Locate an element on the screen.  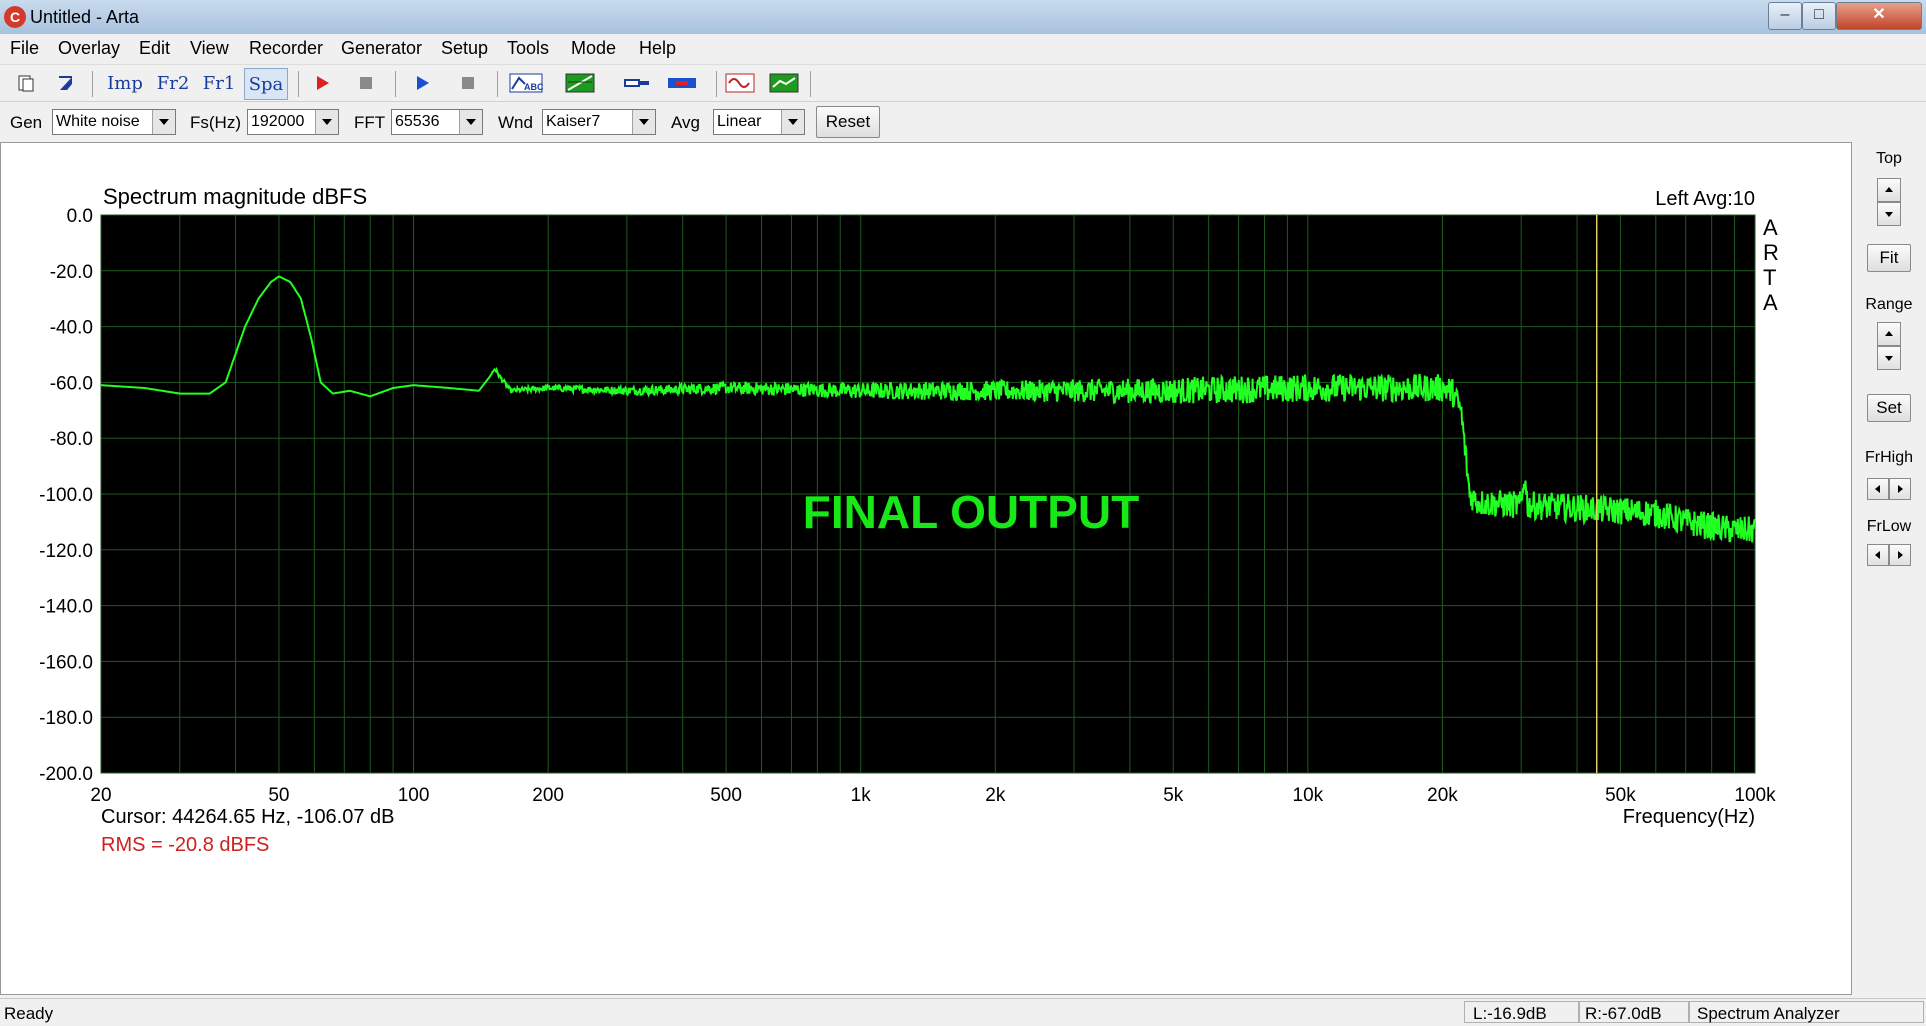
window-label: Wnd is located at coordinates (515, 122).